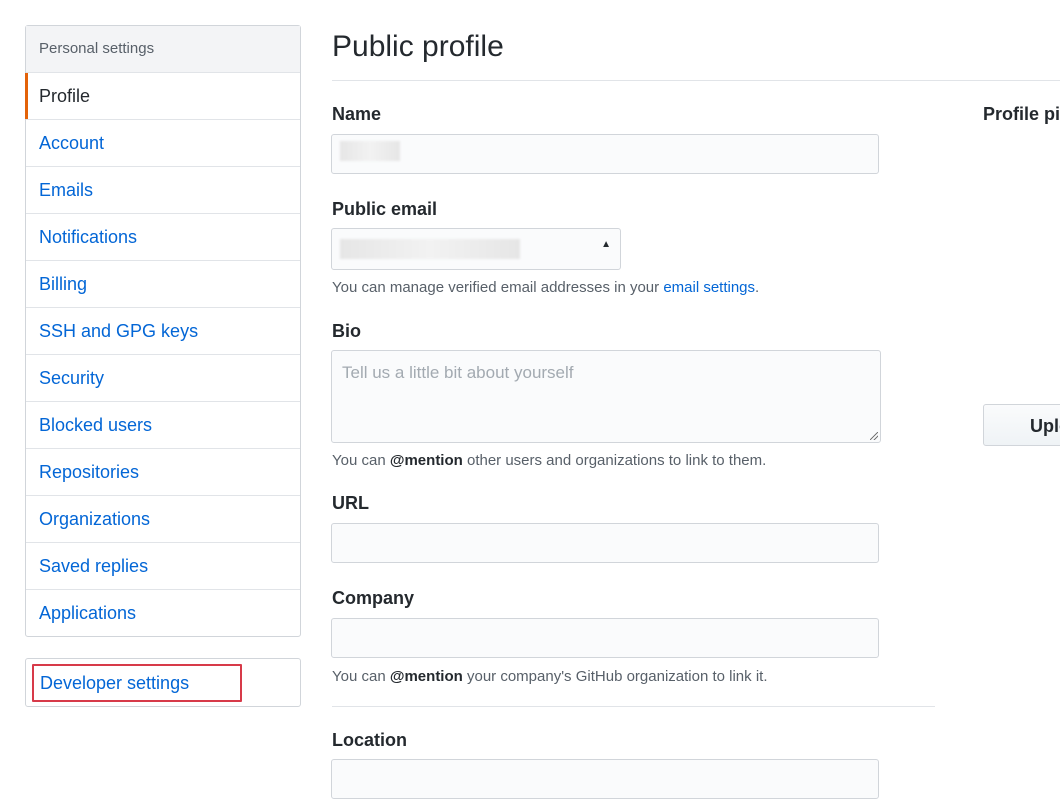 Image resolution: width=1060 pixels, height=799 pixels. Describe the element at coordinates (137, 683) in the screenshot. I see `developer-settings-link: Developer settings` at that location.